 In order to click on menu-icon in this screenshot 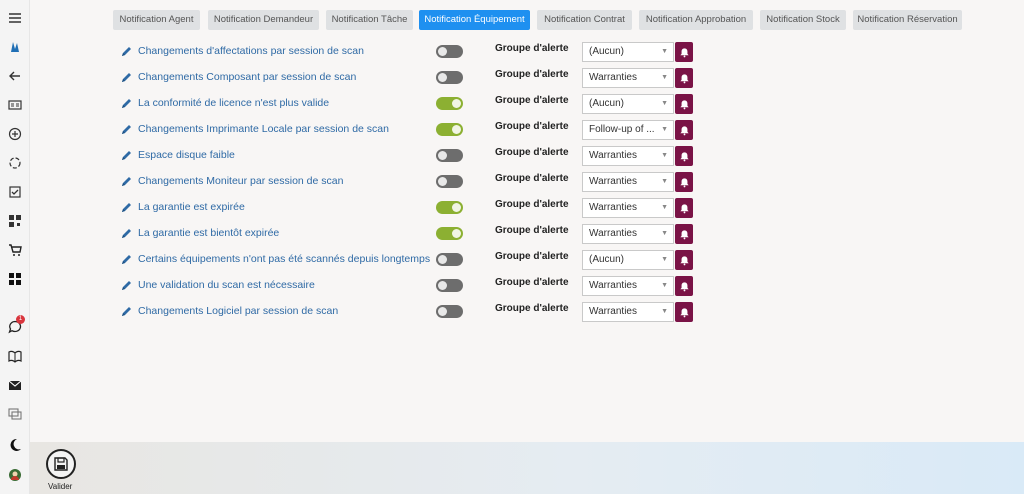, I will do `click(15, 18)`.